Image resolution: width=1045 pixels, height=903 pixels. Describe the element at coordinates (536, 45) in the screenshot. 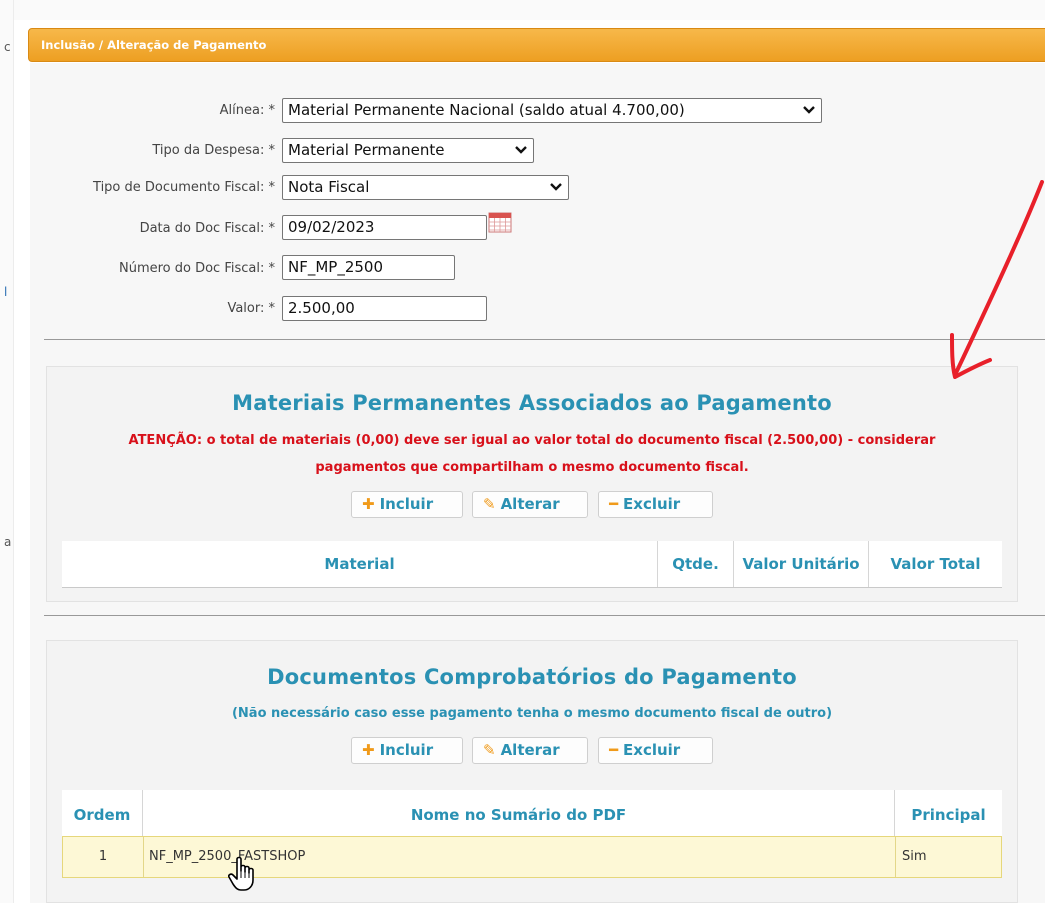

I see `window-title-bar: Inclusão / Alteração de Pagamento` at that location.